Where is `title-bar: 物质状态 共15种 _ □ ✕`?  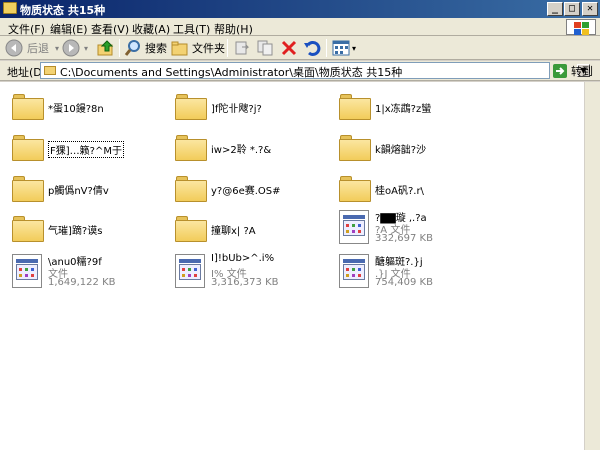
title-bar: 物质状态 共15种 _ □ ✕ is located at coordinates (300, 9).